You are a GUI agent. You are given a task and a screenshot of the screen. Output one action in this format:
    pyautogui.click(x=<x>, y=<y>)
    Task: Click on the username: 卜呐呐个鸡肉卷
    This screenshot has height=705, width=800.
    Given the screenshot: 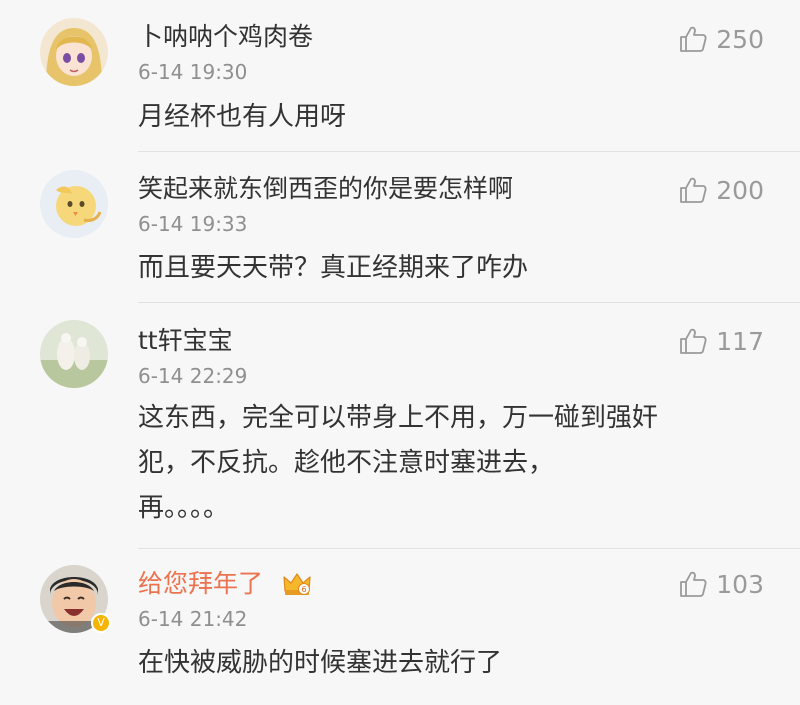 What is the action you would take?
    pyautogui.click(x=225, y=37)
    